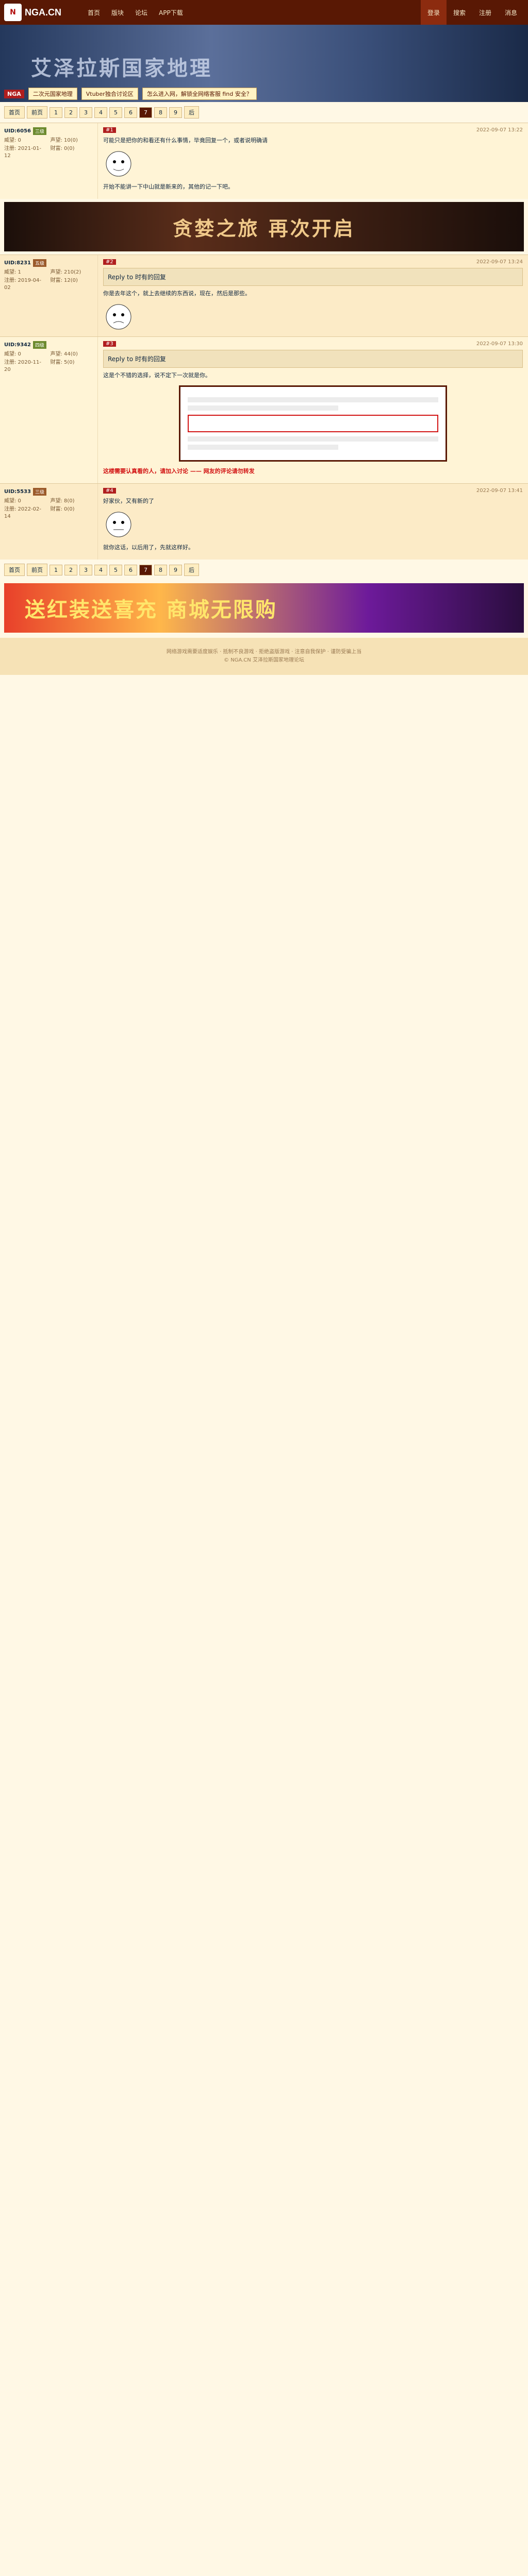 The height and width of the screenshot is (2576, 528). I want to click on highlight-box, so click(313, 423).